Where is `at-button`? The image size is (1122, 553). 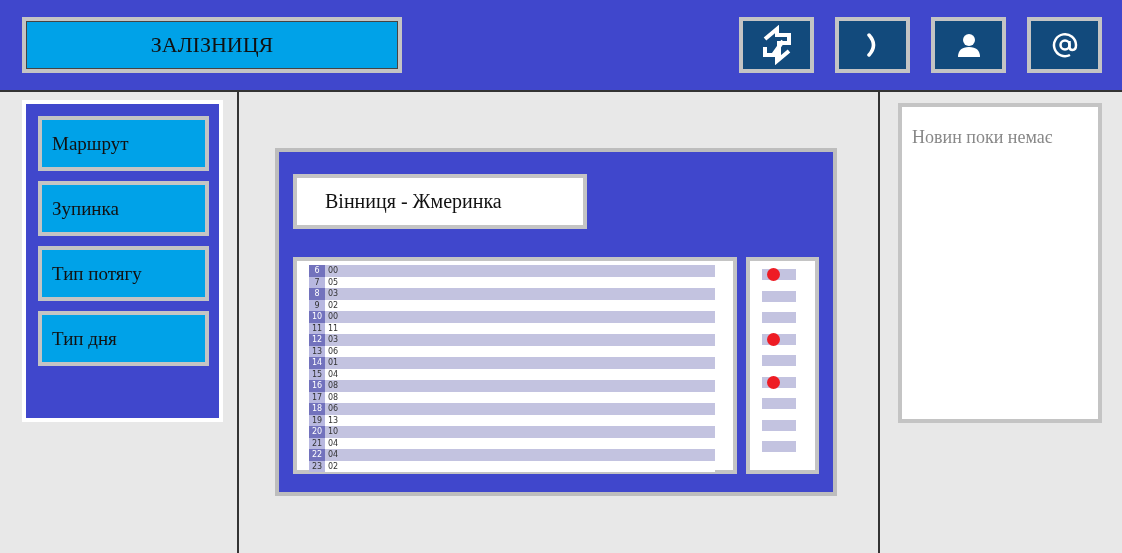 at-button is located at coordinates (1064, 45).